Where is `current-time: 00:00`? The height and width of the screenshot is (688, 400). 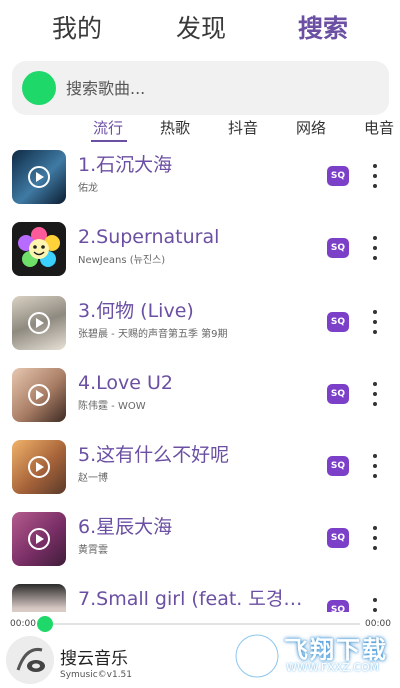
current-time: 00:00 is located at coordinates (23, 624).